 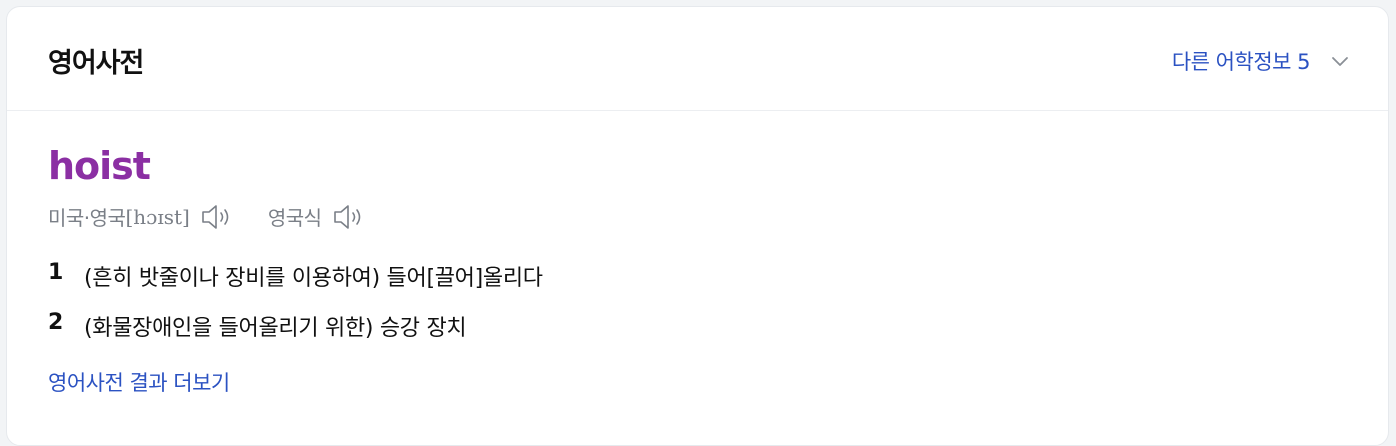 I want to click on meaning-item: 2 (화물장애인을 들어올리기 위한) 승강 장치, so click(x=257, y=326).